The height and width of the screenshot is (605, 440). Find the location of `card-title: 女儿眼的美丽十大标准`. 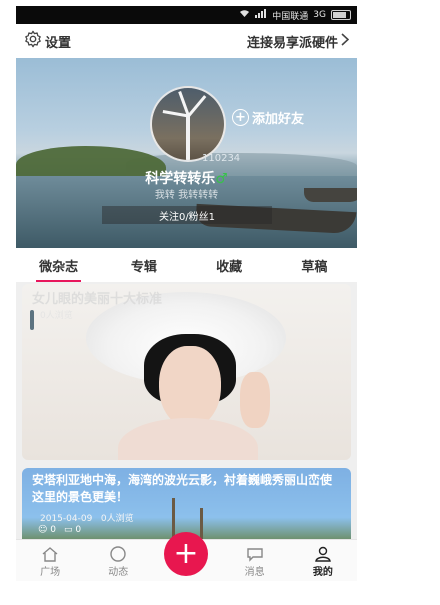

card-title: 女儿眼的美丽十大标准 is located at coordinates (97, 299).